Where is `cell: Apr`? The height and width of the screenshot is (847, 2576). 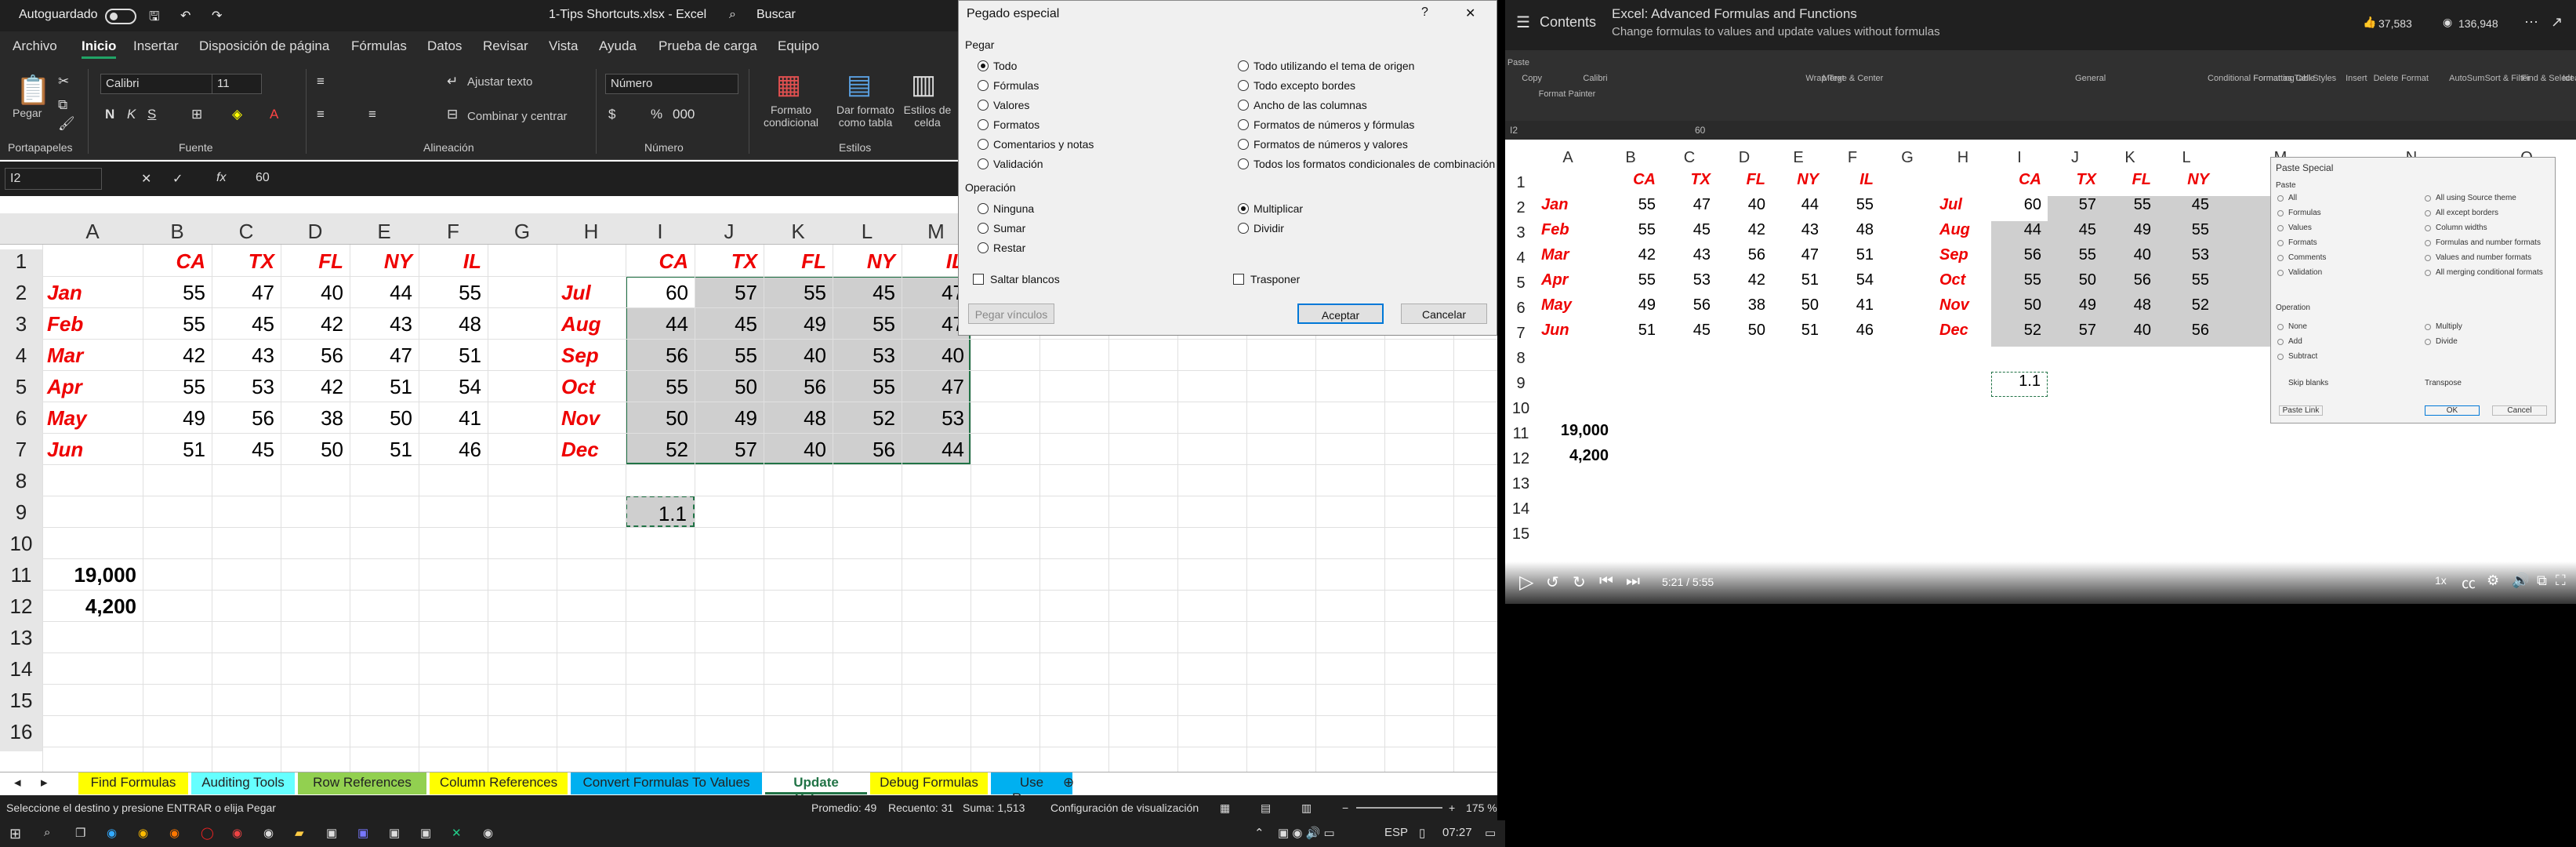 cell: Apr is located at coordinates (93, 386).